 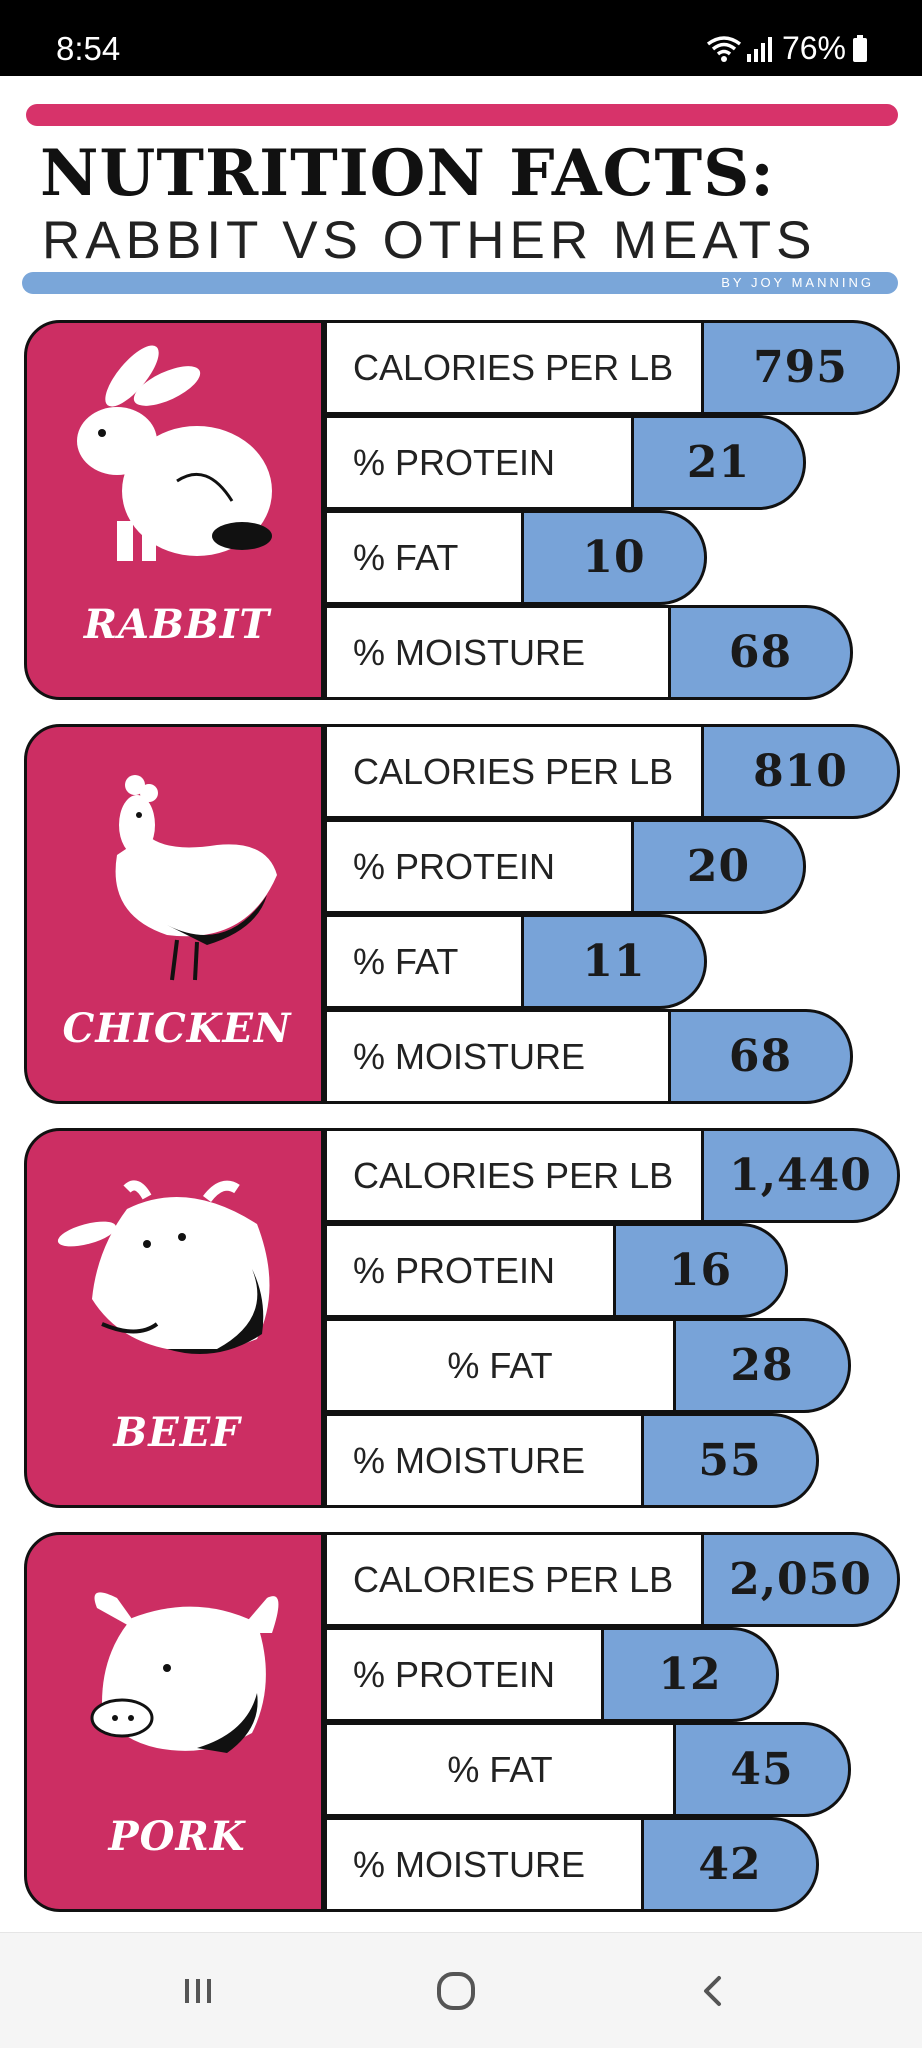 I want to click on animal-label: CHICKEN, so click(x=177, y=1028).